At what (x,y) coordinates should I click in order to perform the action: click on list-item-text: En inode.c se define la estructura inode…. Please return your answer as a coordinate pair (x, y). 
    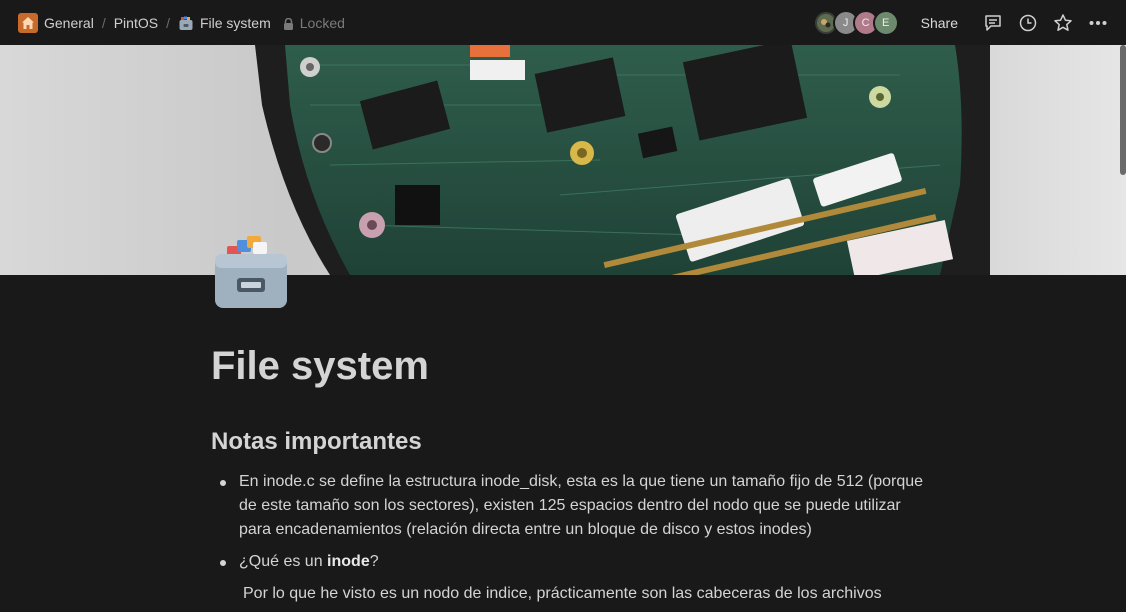
    Looking at the image, I should click on (581, 505).